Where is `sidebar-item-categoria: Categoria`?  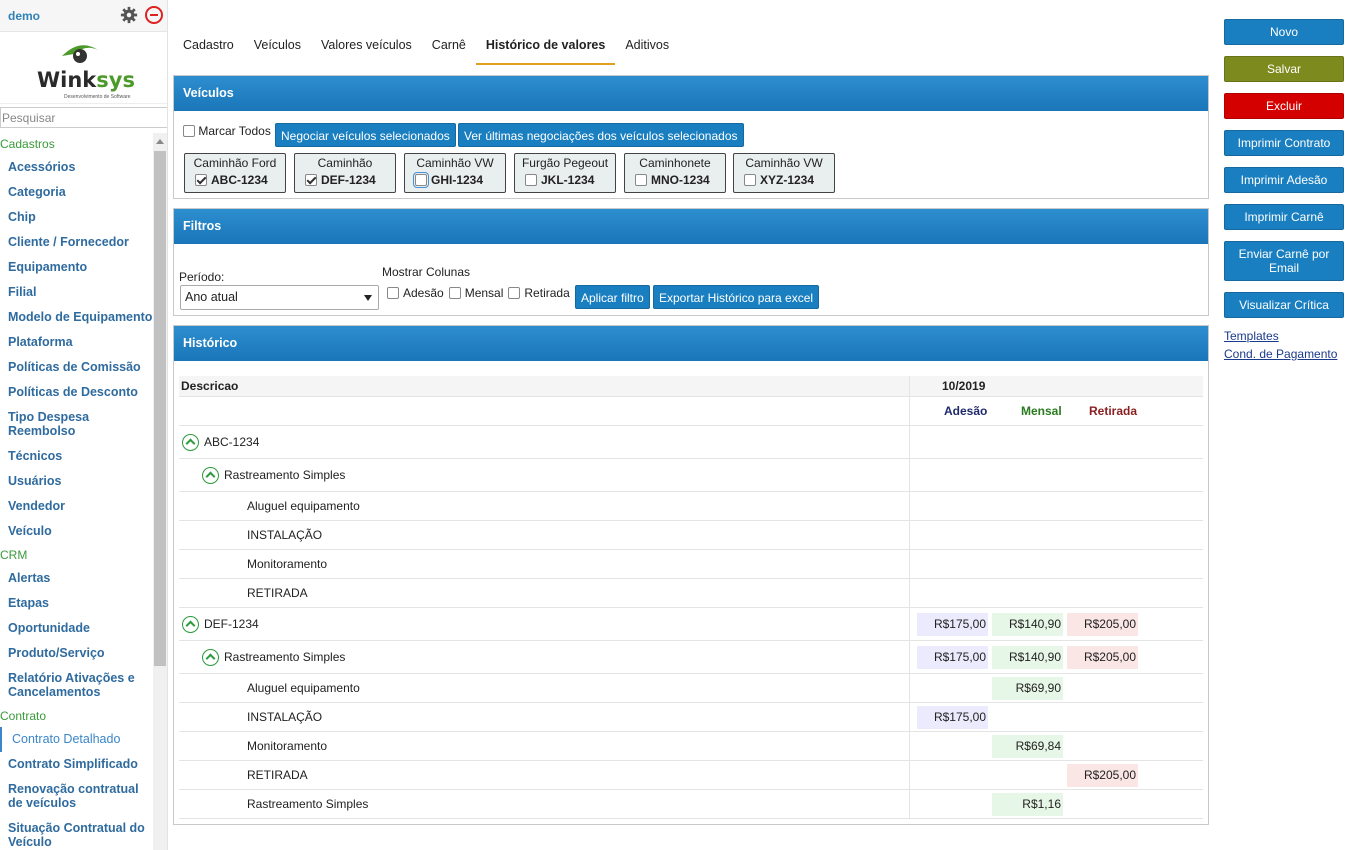 sidebar-item-categoria: Categoria is located at coordinates (76, 192).